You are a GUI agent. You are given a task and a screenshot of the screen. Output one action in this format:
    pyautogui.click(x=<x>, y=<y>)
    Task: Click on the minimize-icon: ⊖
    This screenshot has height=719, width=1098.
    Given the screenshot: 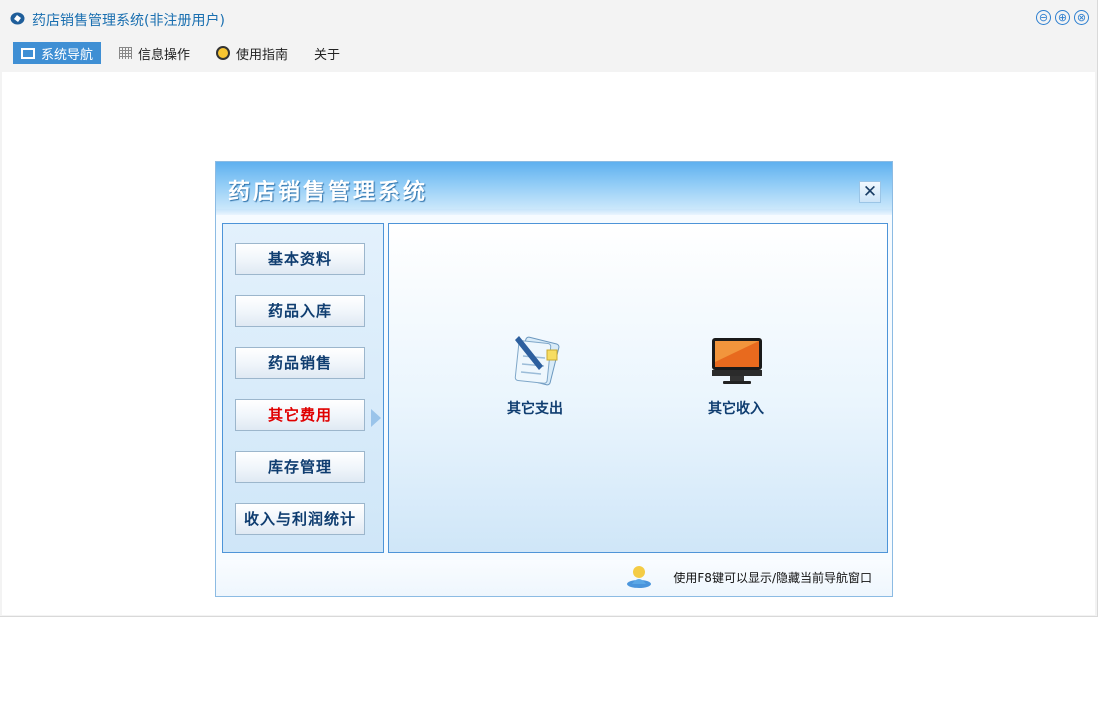 What is the action you would take?
    pyautogui.click(x=1043, y=17)
    